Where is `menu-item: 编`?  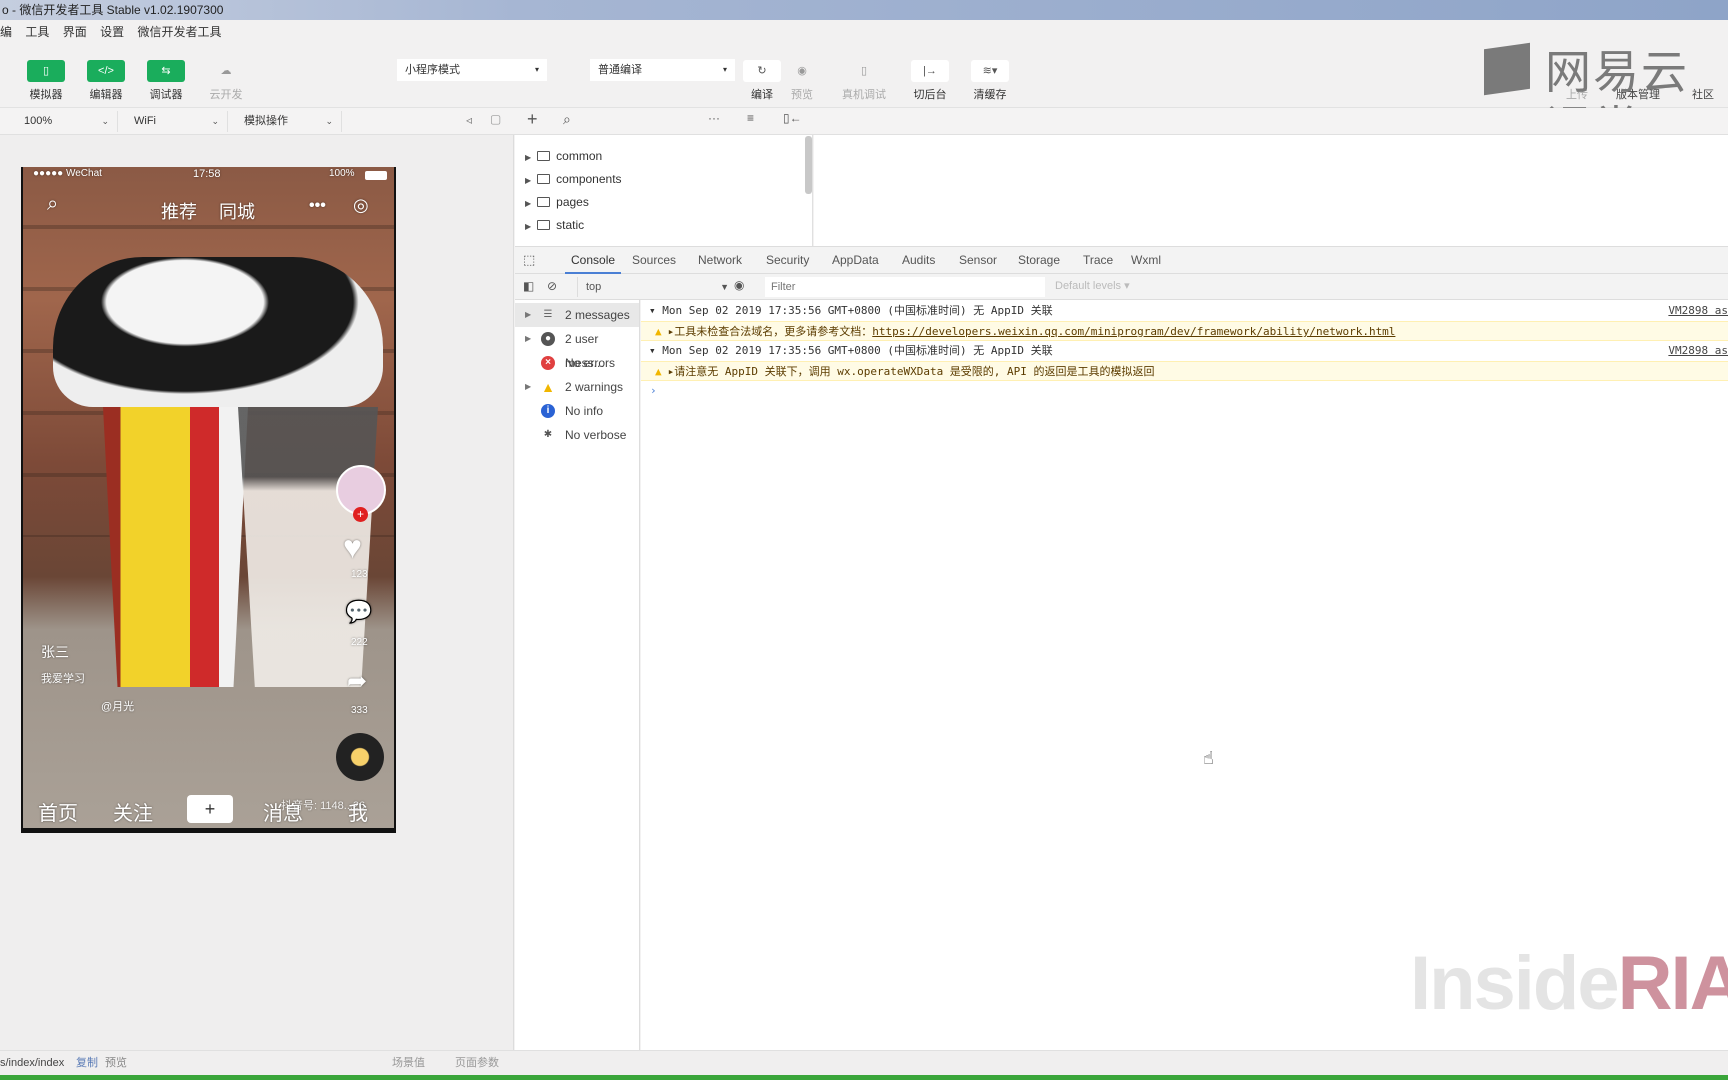
menu-item: 编 is located at coordinates (6, 32).